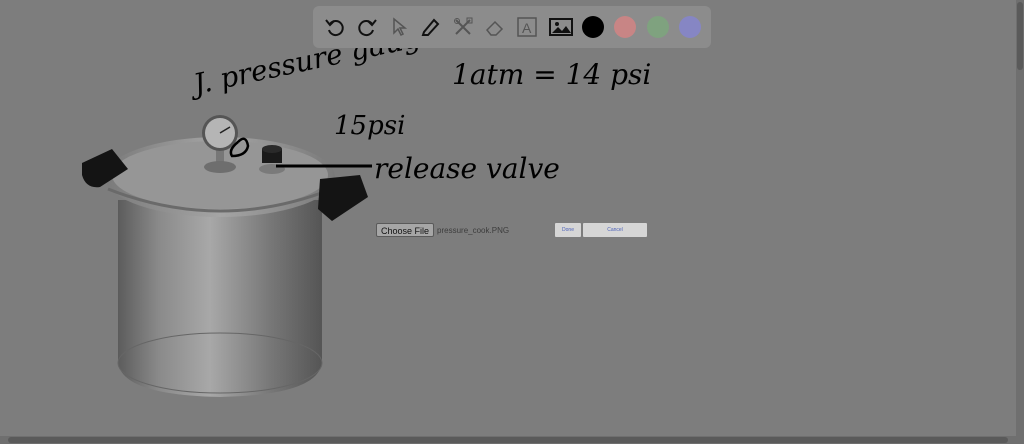 This screenshot has width=1024, height=444. Describe the element at coordinates (625, 27) in the screenshot. I see `color-red-swatch` at that location.